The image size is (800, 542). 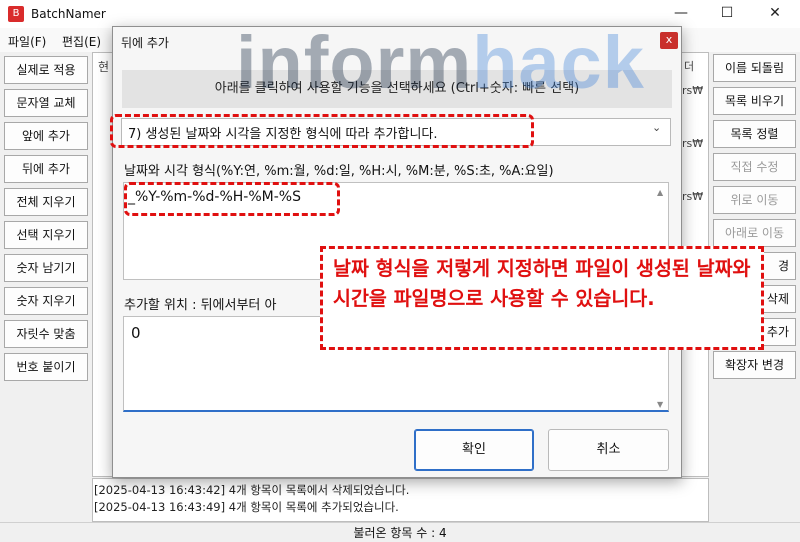 I want to click on loaded-count-status: 불러온 항목 수 : 4, so click(x=400, y=533).